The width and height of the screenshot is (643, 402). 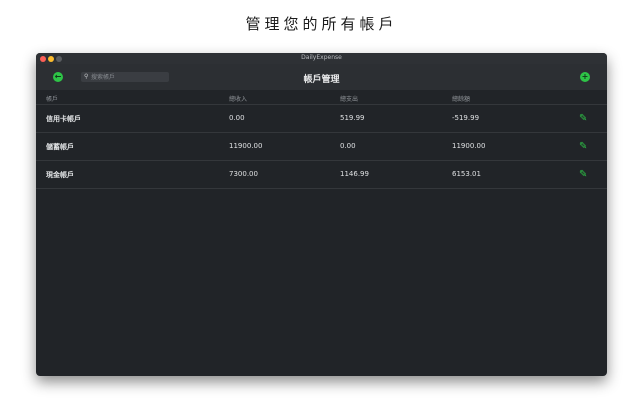 I want to click on account-name: 現金帳戶, so click(x=60, y=175).